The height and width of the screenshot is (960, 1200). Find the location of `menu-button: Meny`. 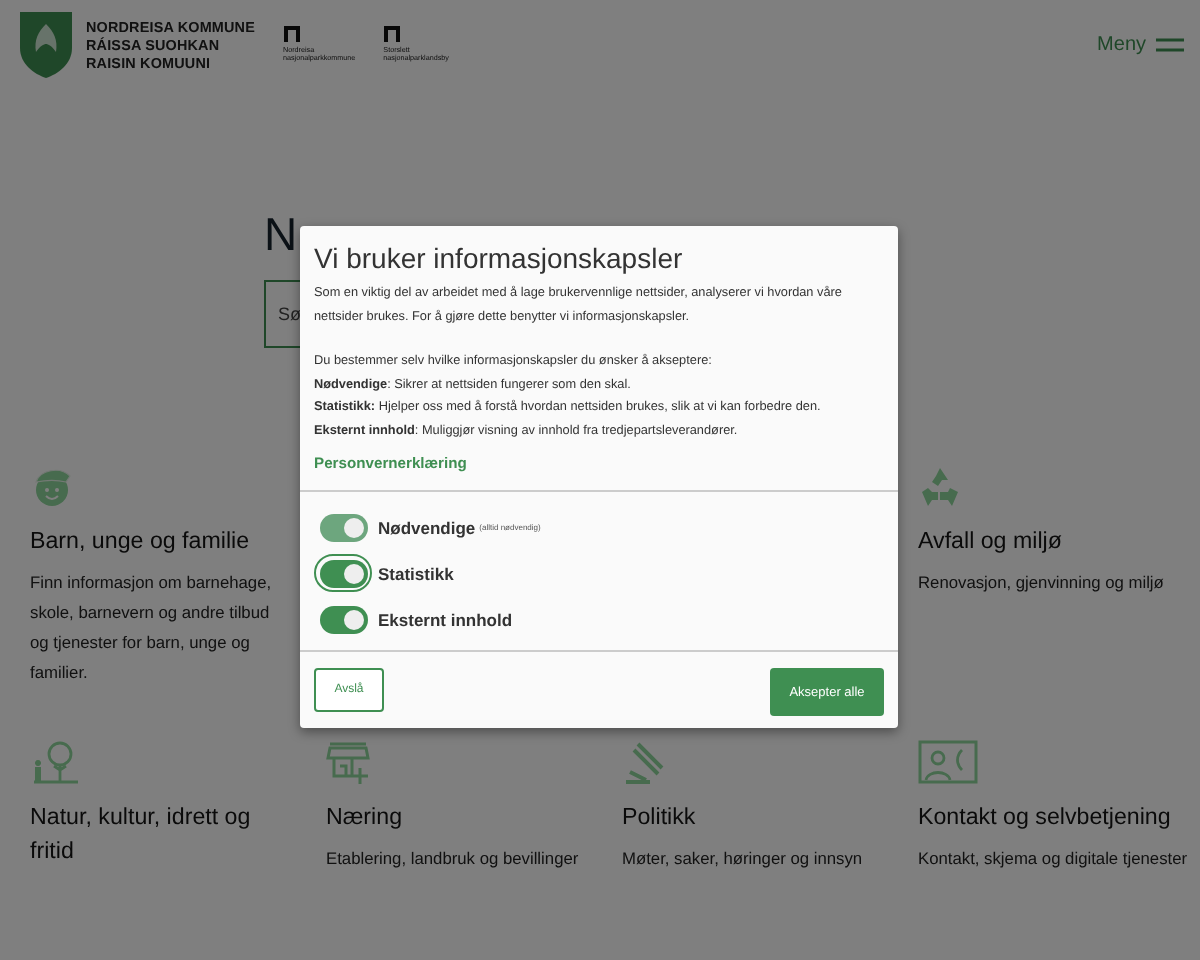

menu-button: Meny is located at coordinates (1140, 44).